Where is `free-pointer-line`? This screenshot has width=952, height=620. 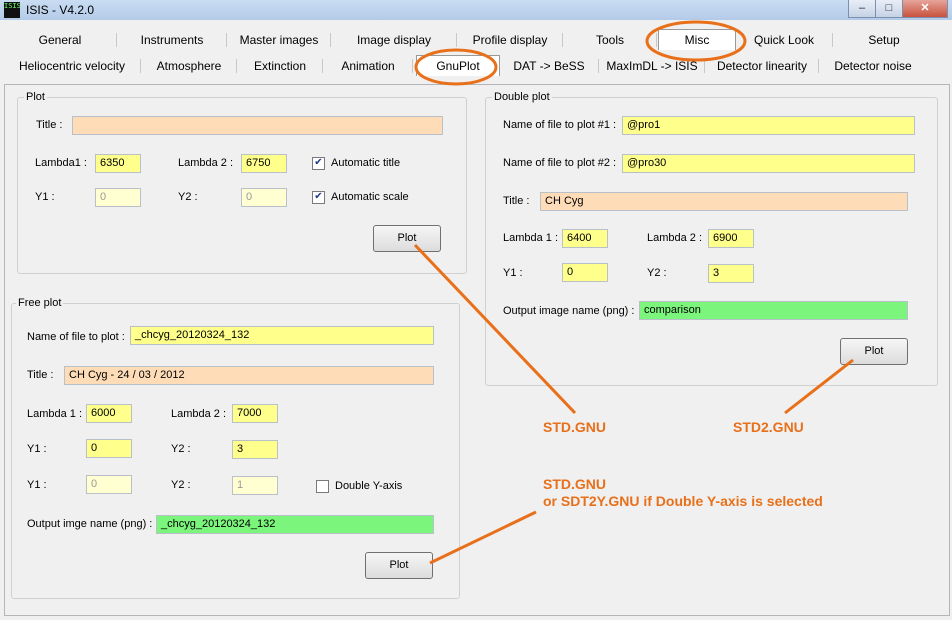
free-pointer-line is located at coordinates (483, 537).